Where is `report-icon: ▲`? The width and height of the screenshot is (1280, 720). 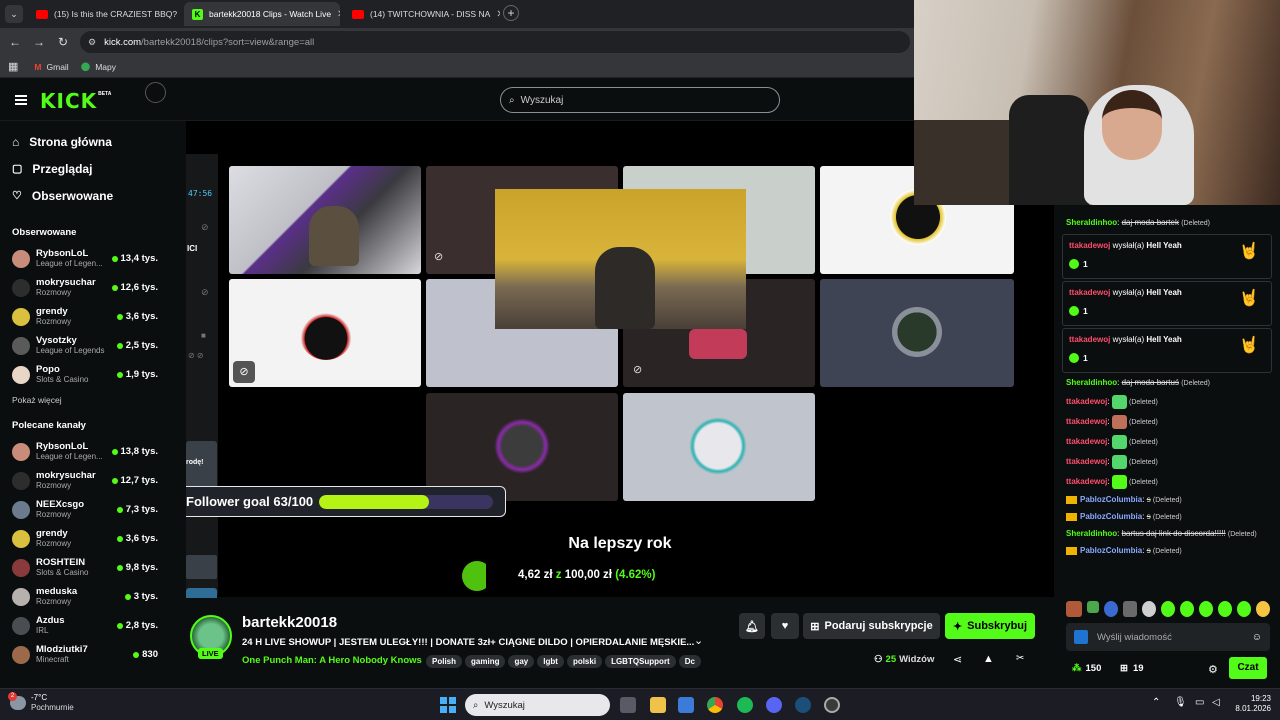 report-icon: ▲ is located at coordinates (988, 659).